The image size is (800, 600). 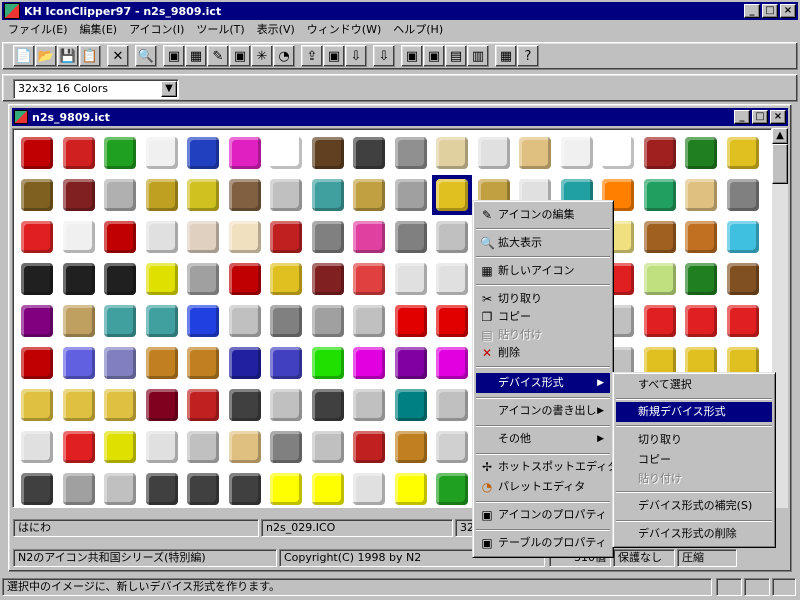 What do you see at coordinates (760, 117) in the screenshot?
I see `child-maximize-button: □` at bounding box center [760, 117].